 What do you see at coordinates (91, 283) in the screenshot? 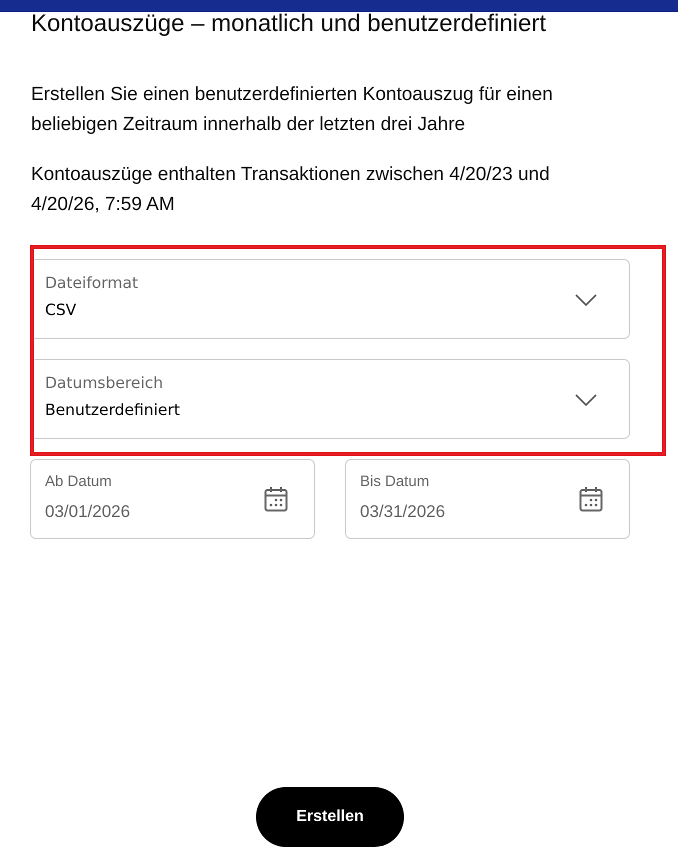
I see `select-label: Dateiformat` at bounding box center [91, 283].